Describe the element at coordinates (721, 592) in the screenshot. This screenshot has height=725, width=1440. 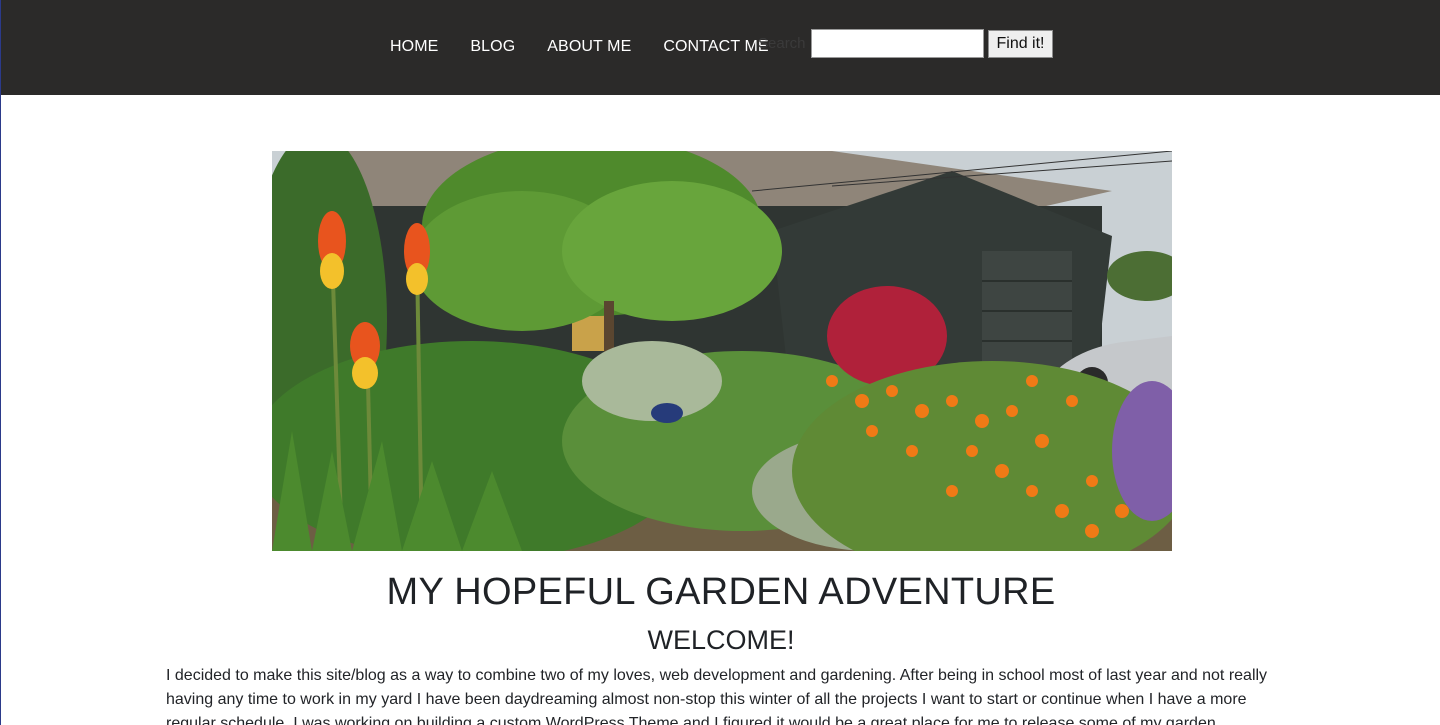
I see `site-title: MY HOPEFUL GARDEN ADVENTURE` at that location.